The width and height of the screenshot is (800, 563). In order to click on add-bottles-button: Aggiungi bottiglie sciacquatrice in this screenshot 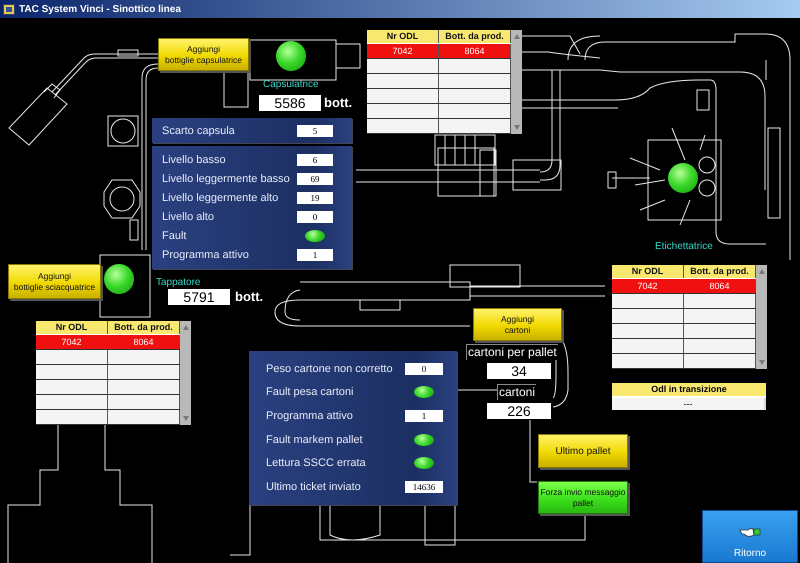, I will do `click(54, 281)`.